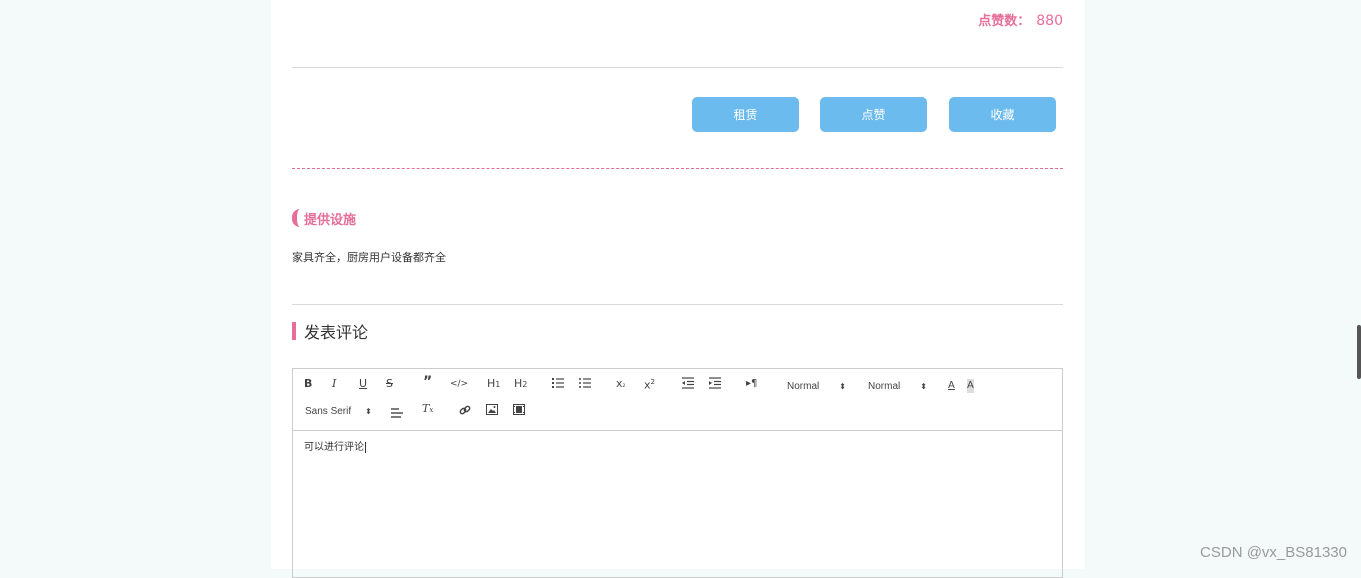 This screenshot has width=1361, height=578. Describe the element at coordinates (459, 384) in the screenshot. I see `code-block-icon: </>` at that location.